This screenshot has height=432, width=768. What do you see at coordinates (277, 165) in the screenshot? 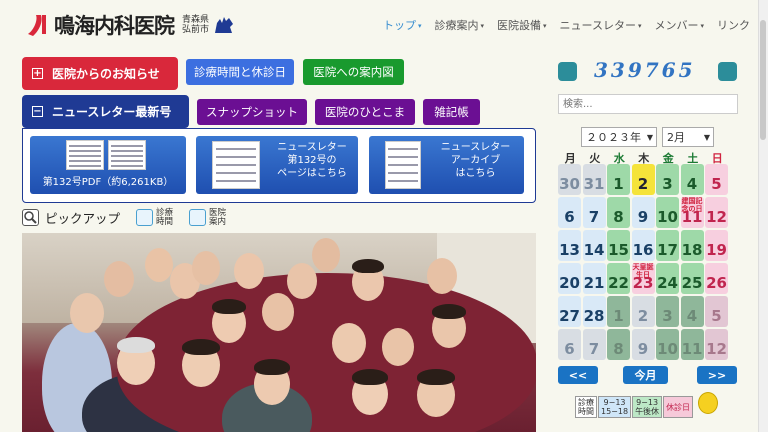
I see `newsletter-page-card: ニュースレター 第132号の ページはこちら` at bounding box center [277, 165].